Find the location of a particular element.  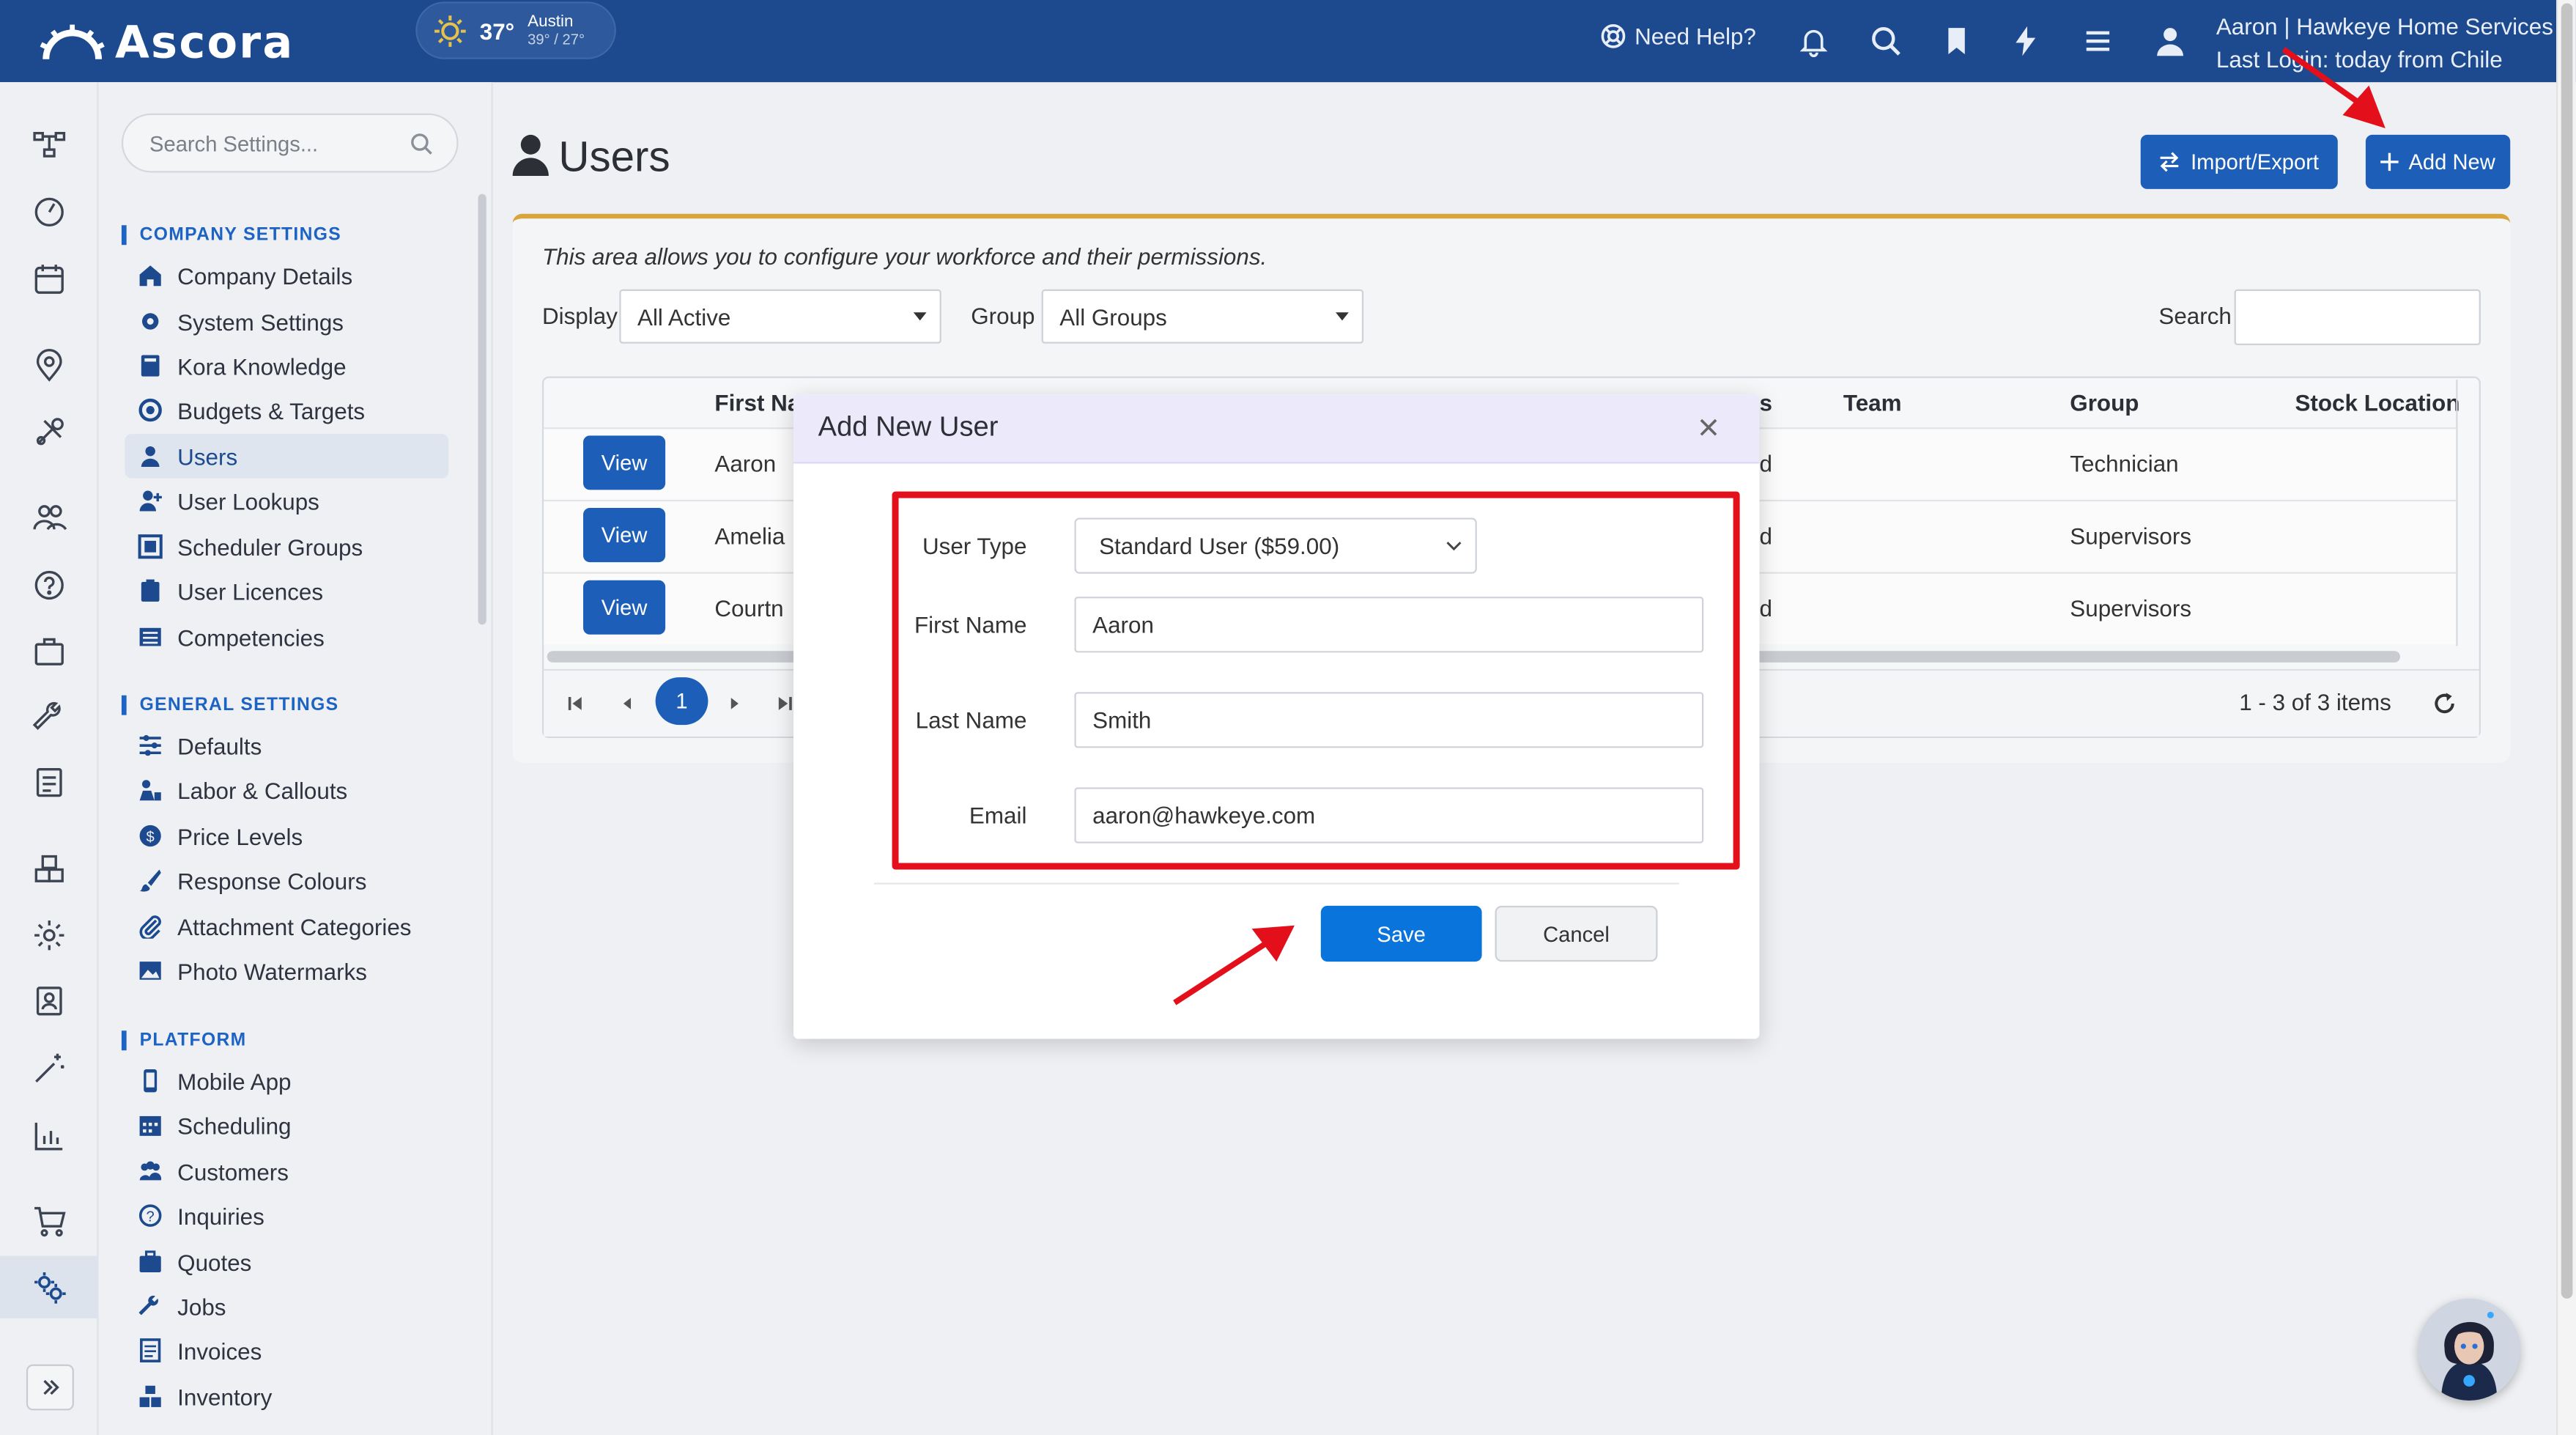

sun-icon is located at coordinates (450, 30).